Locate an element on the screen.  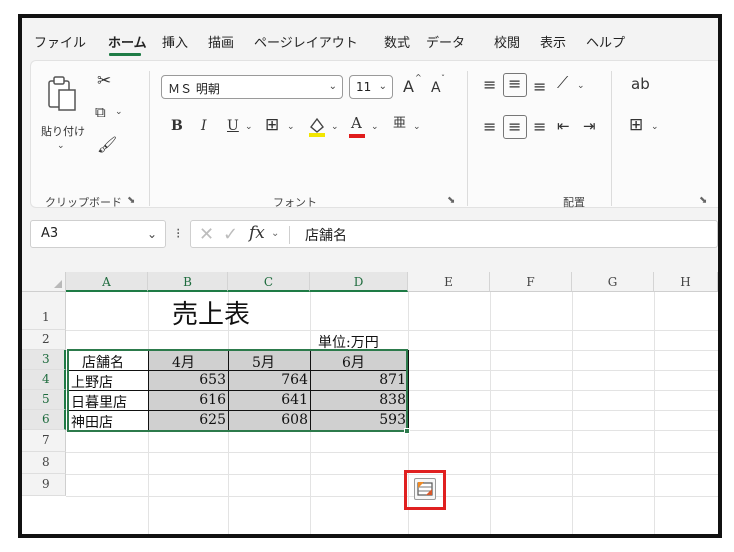
shrink-font-icon: ˇ is located at coordinates (443, 78).